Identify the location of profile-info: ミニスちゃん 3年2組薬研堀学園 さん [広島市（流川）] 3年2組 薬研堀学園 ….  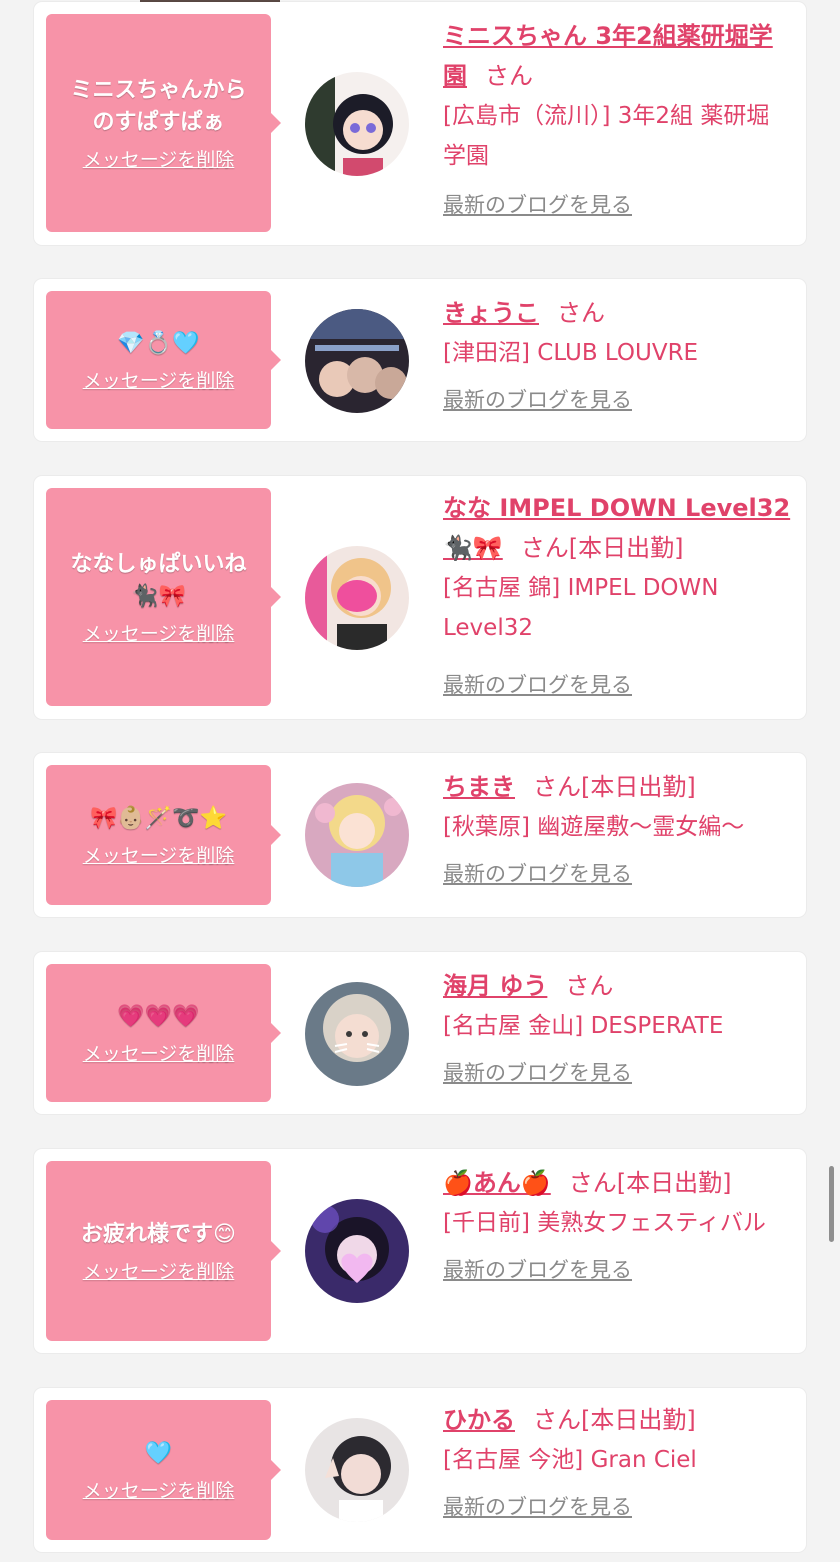
(617, 118).